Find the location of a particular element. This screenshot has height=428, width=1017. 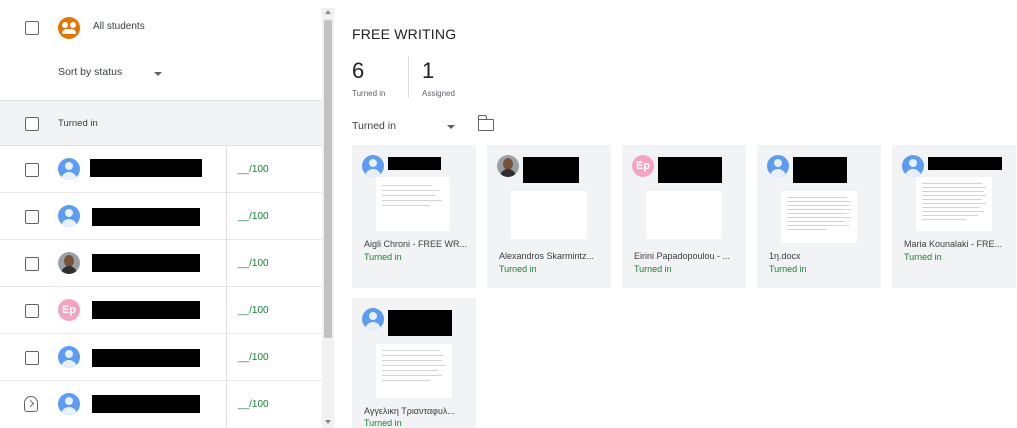

all-students-checkbox is located at coordinates (32, 28).